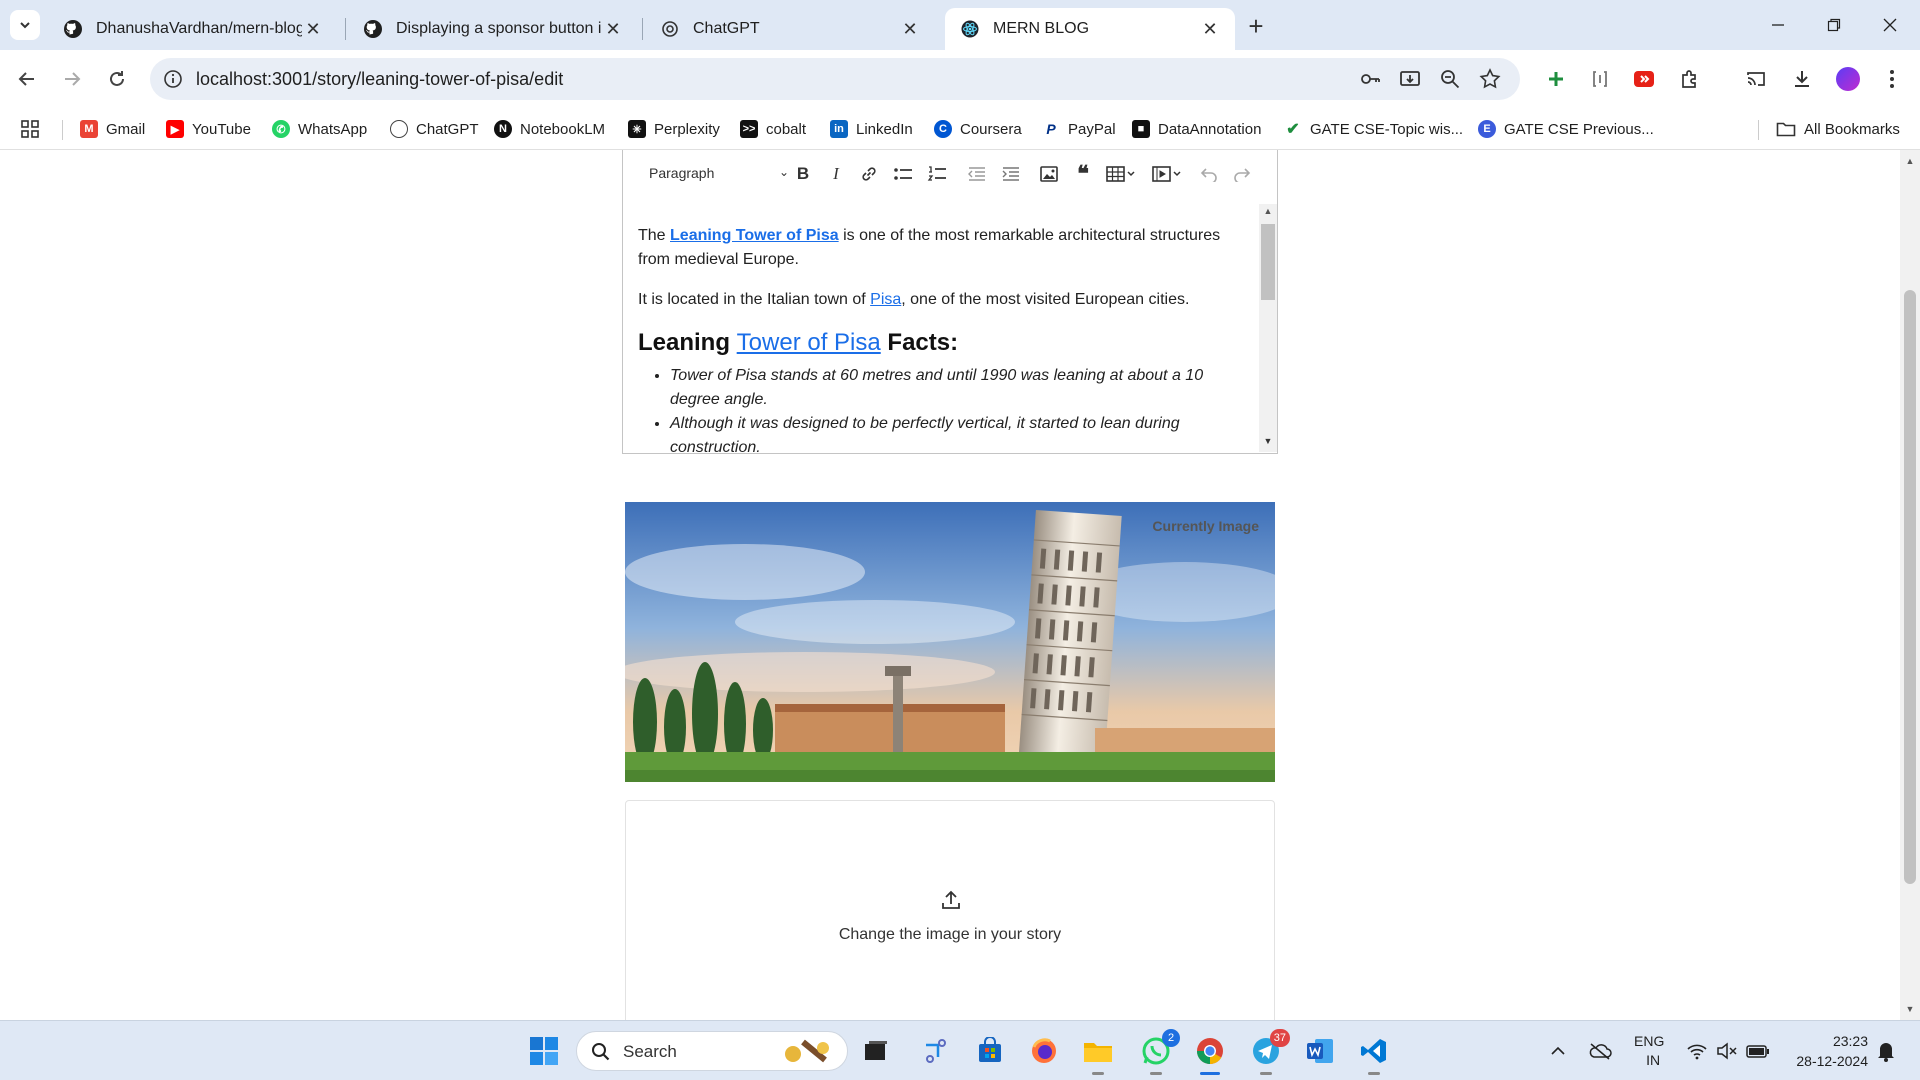  What do you see at coordinates (790, 29) in the screenshot?
I see `tab-chatgpt: ChatGPT ✕` at bounding box center [790, 29].